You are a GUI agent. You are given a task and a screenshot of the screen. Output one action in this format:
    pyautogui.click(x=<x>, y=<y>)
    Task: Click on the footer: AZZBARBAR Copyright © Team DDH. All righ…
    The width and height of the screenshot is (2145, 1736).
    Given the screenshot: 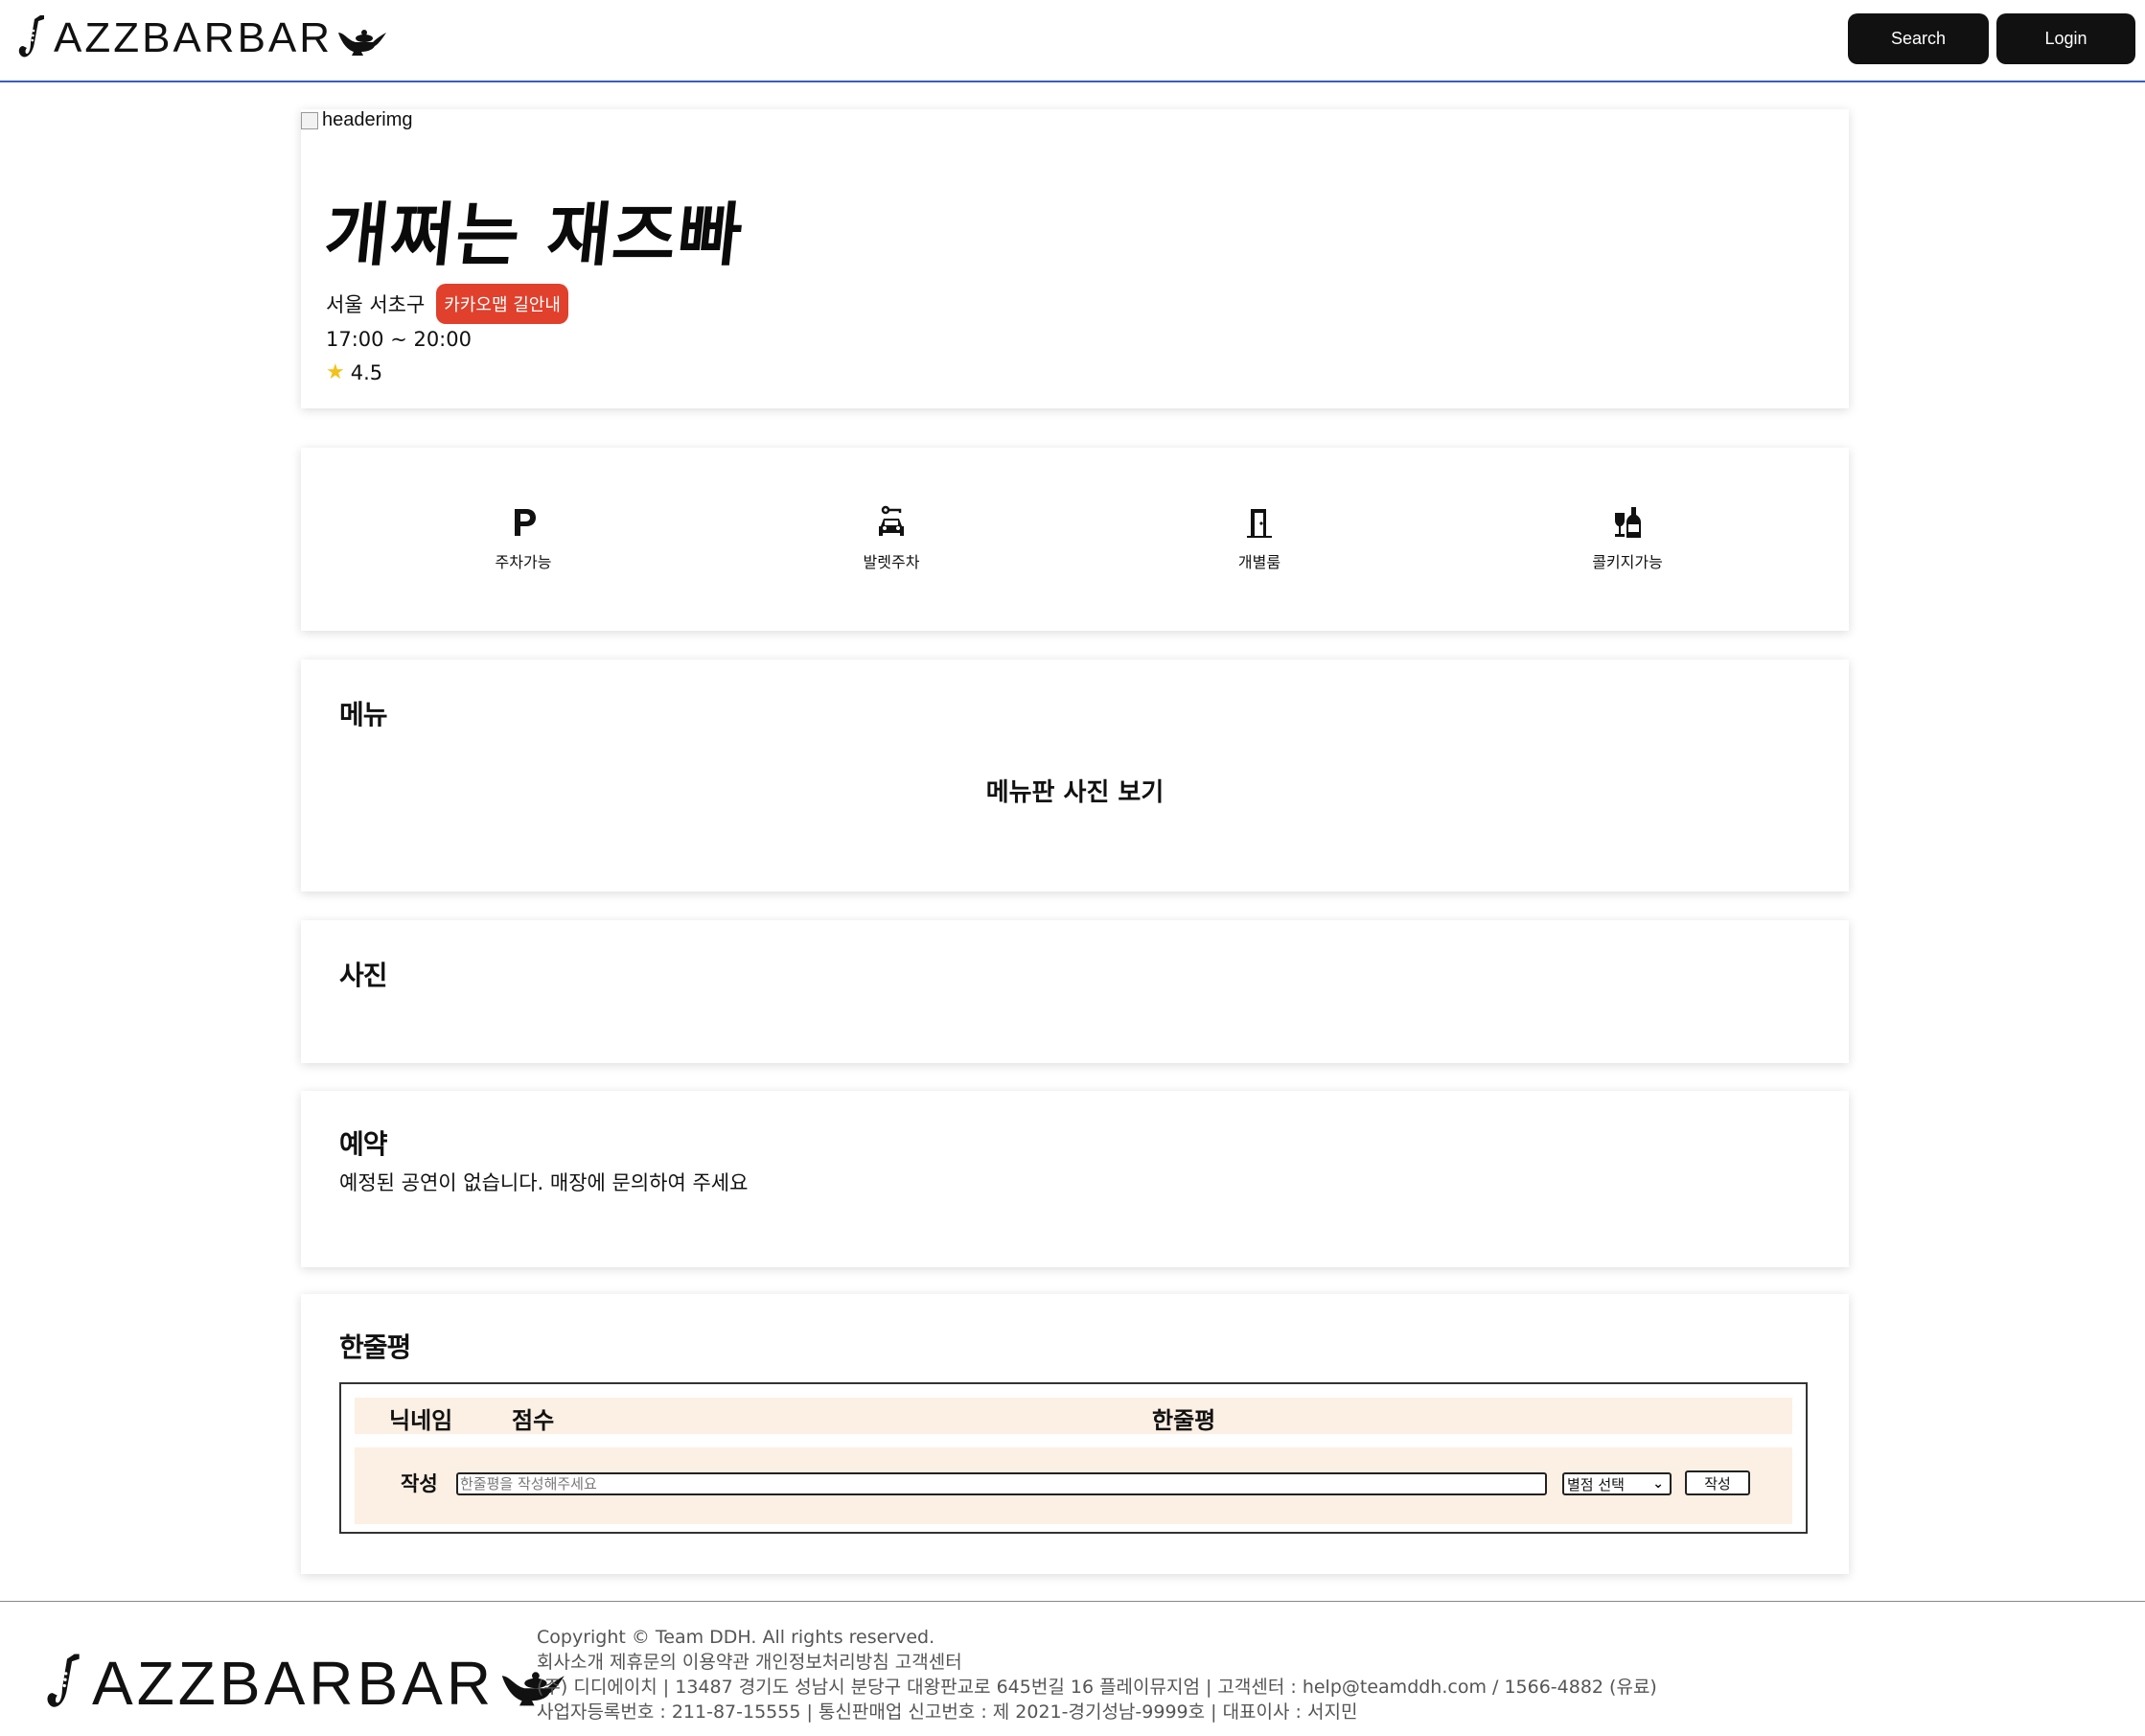 What is the action you would take?
    pyautogui.click(x=1073, y=1668)
    